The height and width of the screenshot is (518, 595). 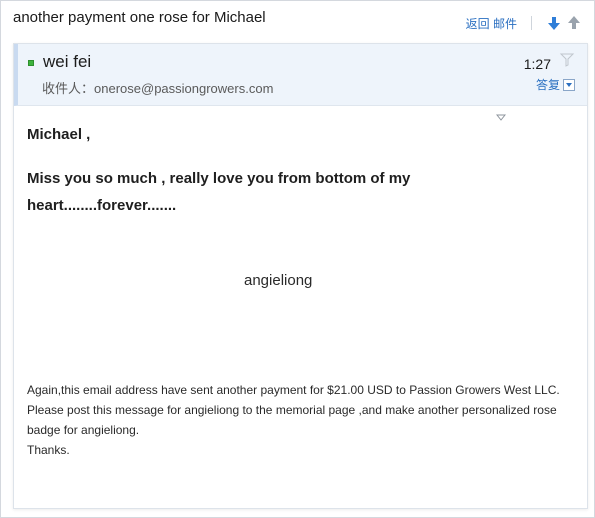 What do you see at coordinates (554, 23) in the screenshot?
I see `arrow-down-icon` at bounding box center [554, 23].